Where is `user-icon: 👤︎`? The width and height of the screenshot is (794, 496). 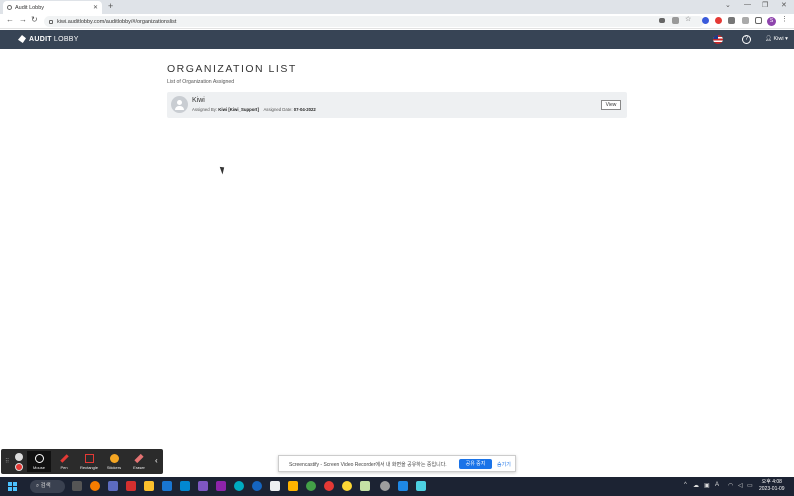
user-icon: 👤︎ is located at coordinates (768, 39).